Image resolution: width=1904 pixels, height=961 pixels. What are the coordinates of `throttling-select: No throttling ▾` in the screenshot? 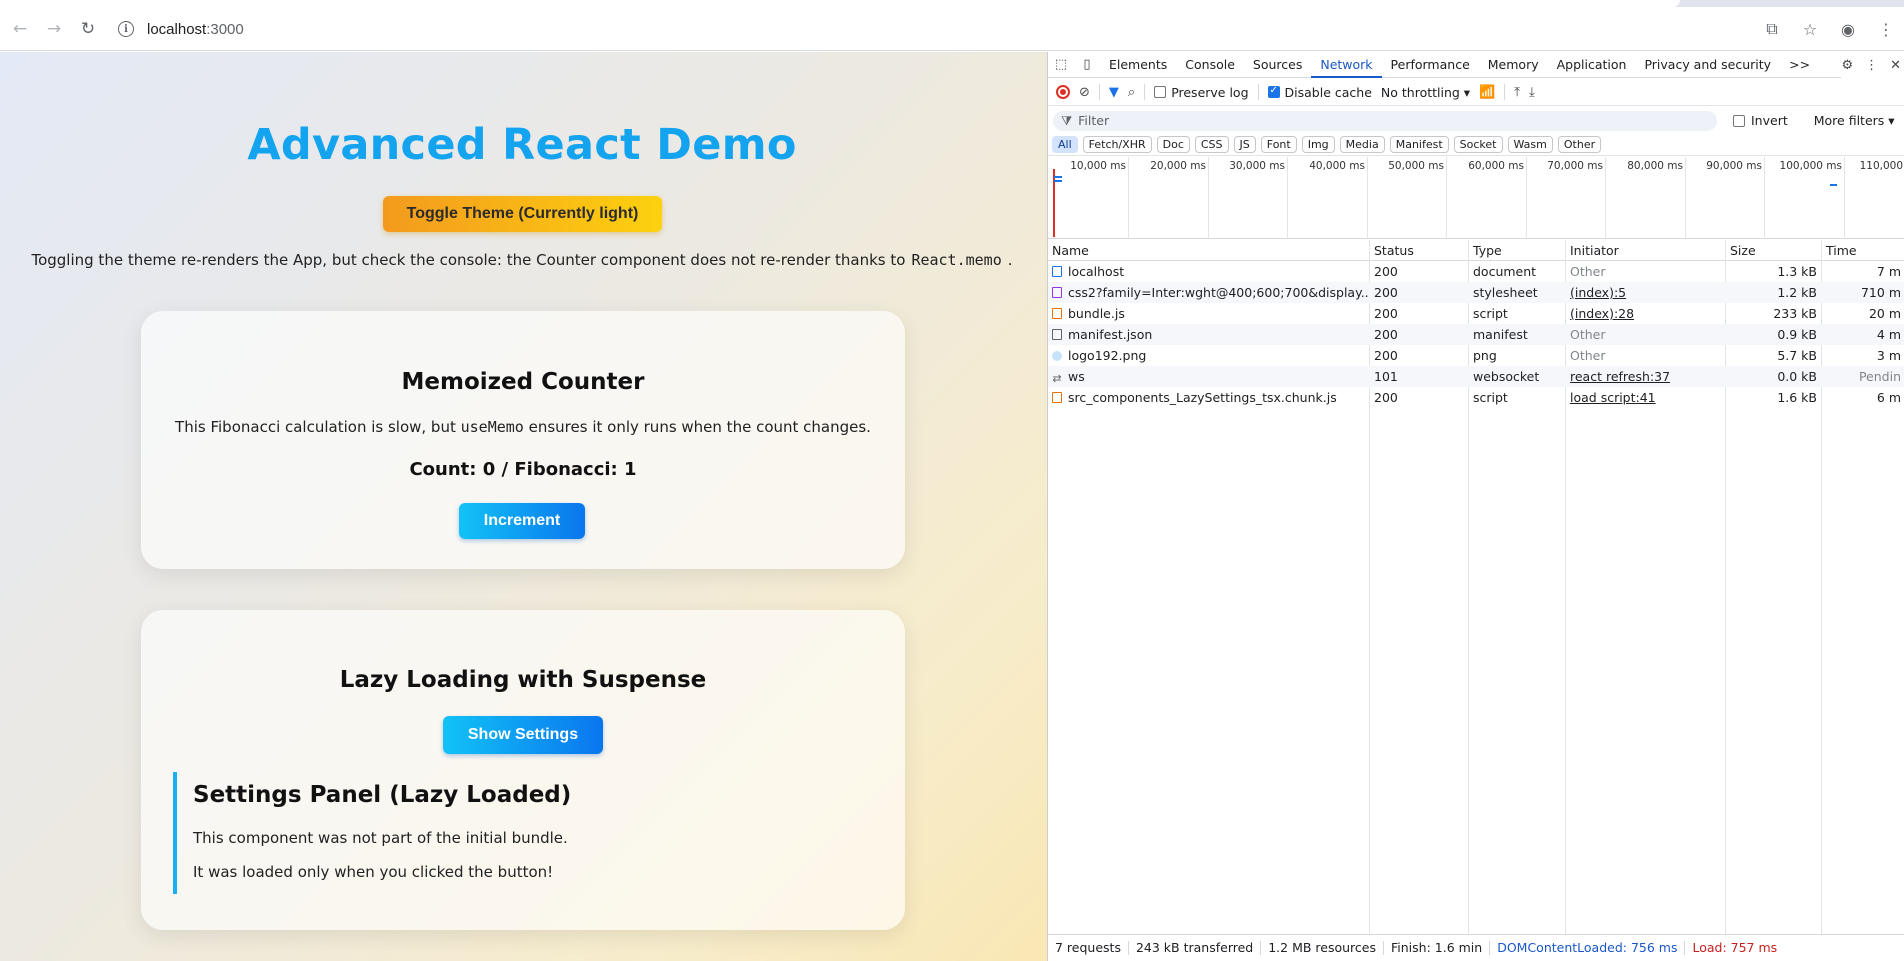 It's located at (1425, 92).